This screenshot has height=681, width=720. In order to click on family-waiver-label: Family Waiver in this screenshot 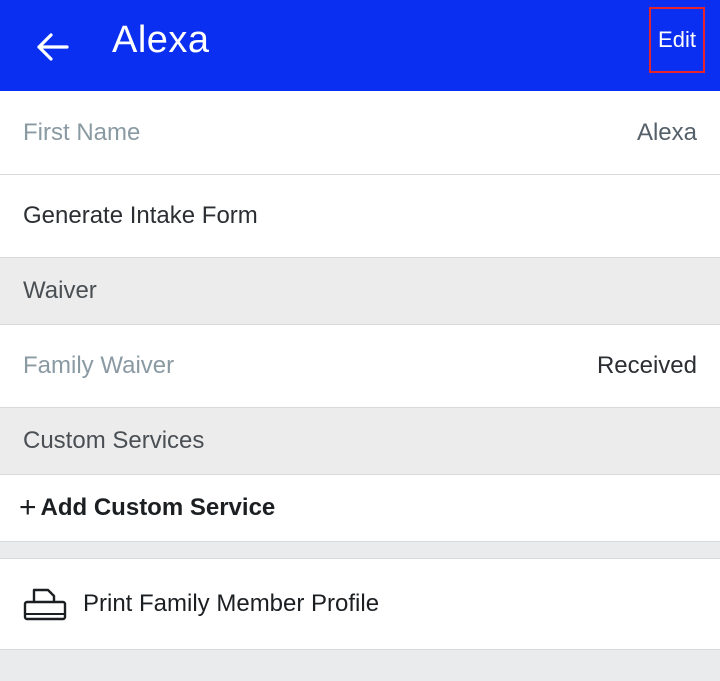, I will do `click(99, 365)`.